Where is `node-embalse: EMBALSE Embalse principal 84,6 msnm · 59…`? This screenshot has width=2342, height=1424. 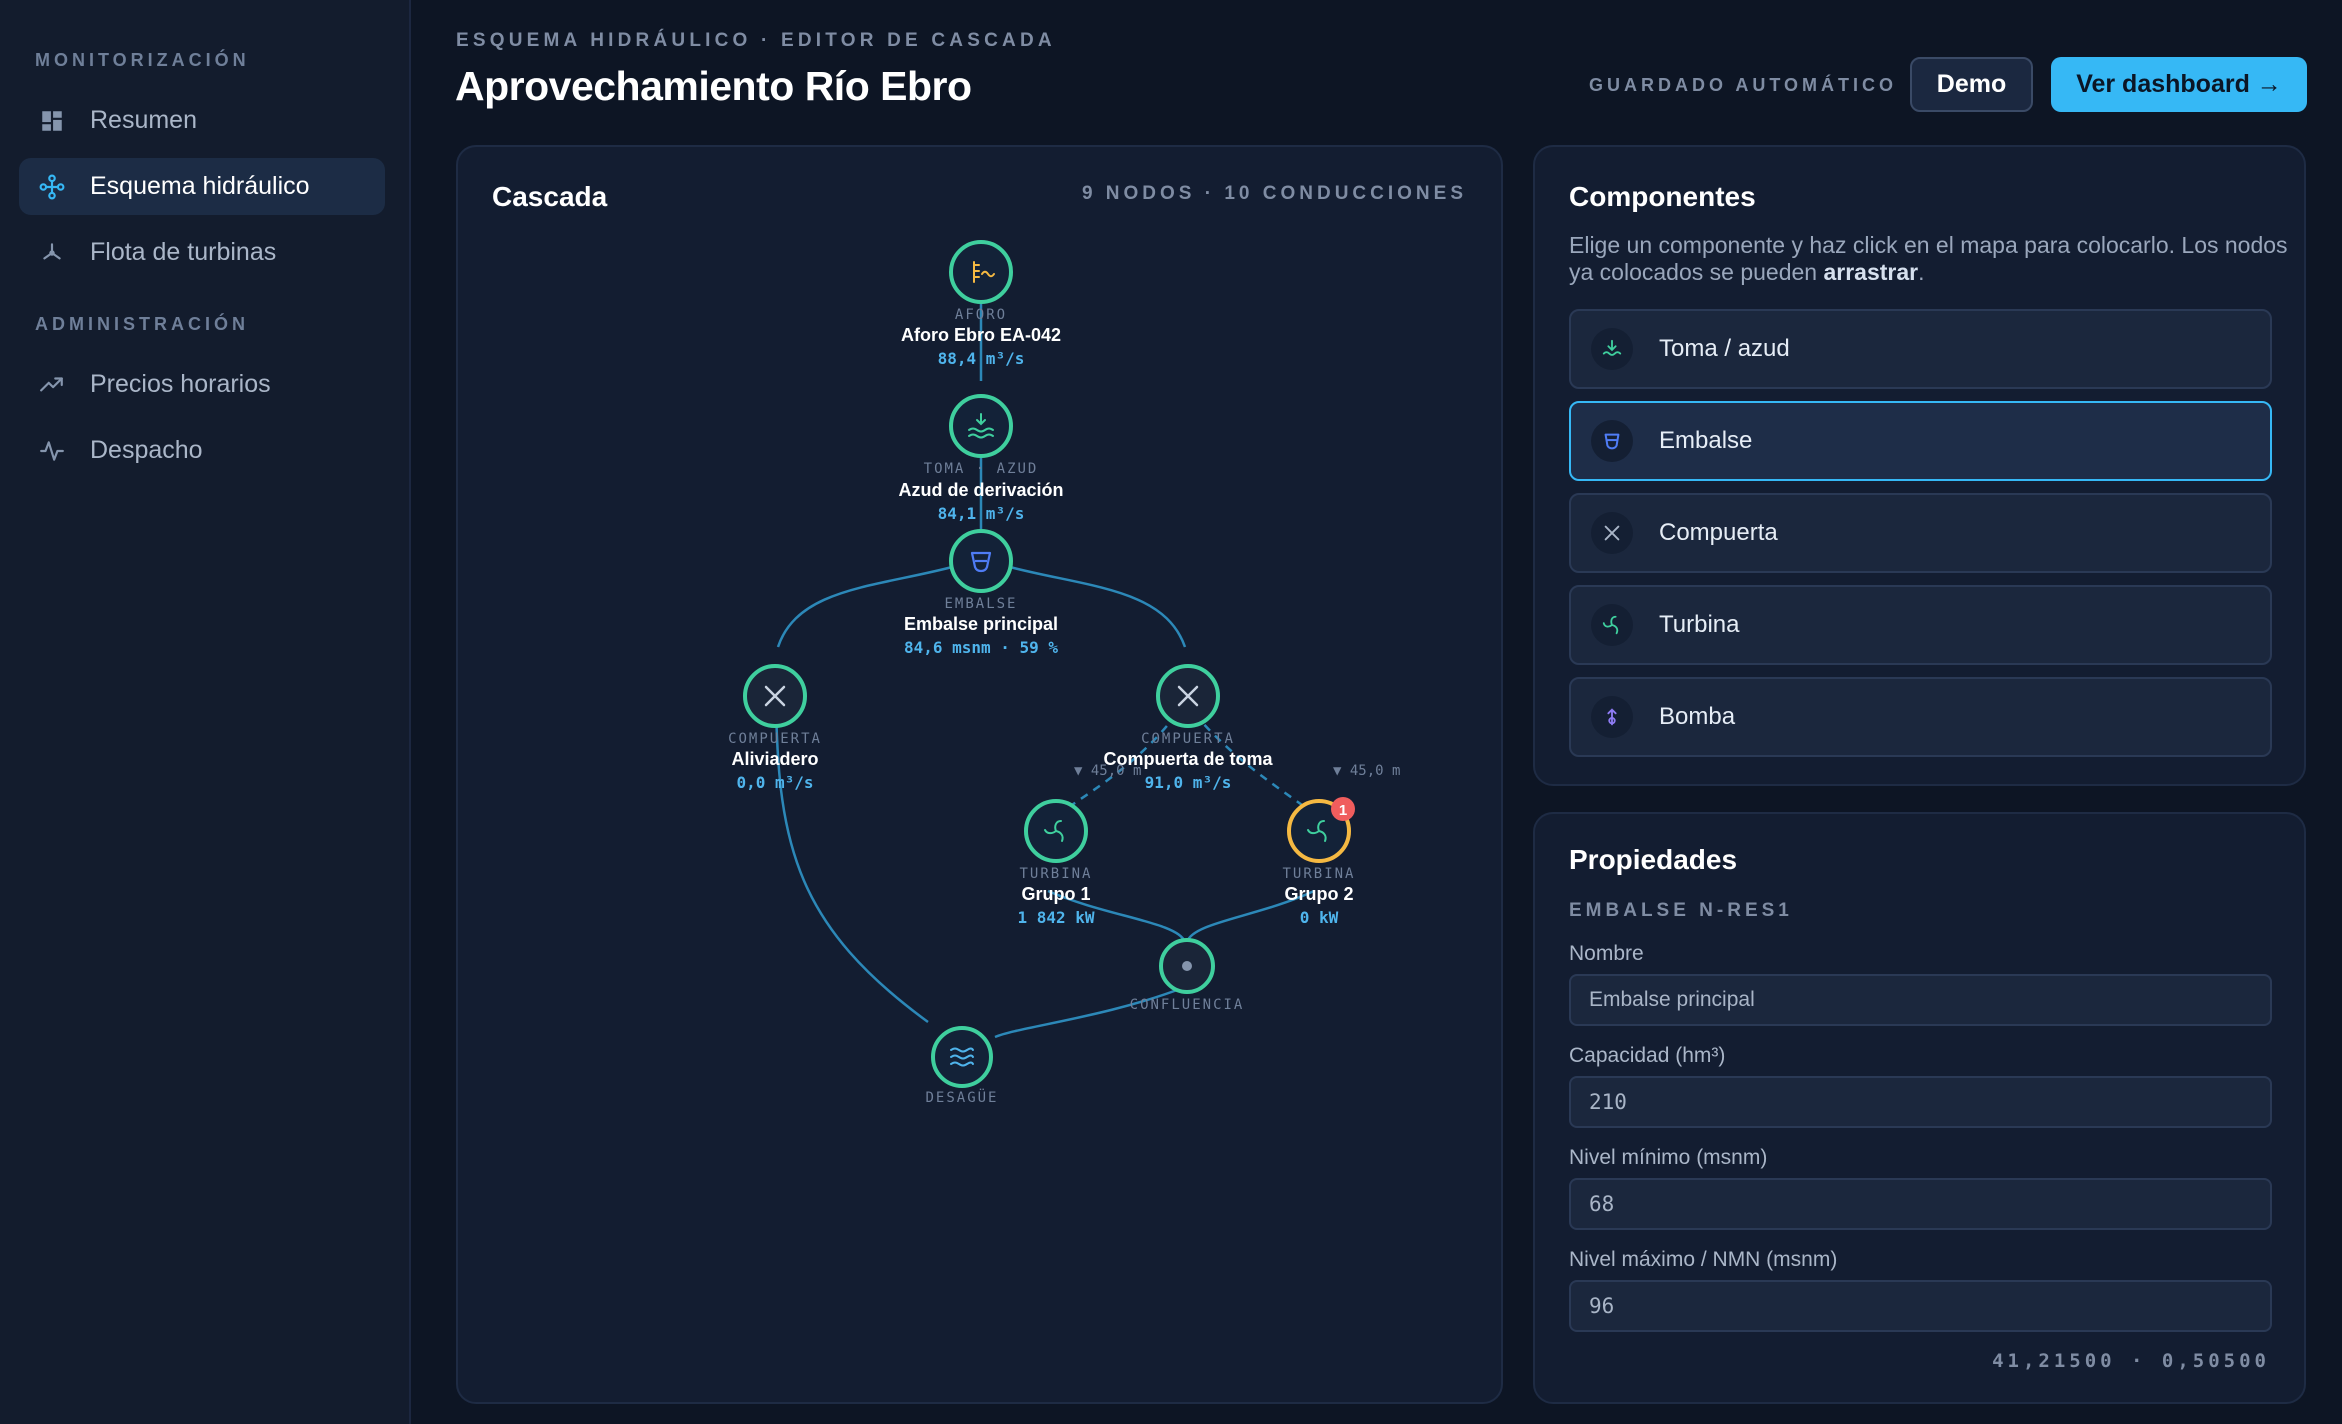
node-embalse: EMBALSE Embalse principal 84,6 msnm · 59… is located at coordinates (981, 593).